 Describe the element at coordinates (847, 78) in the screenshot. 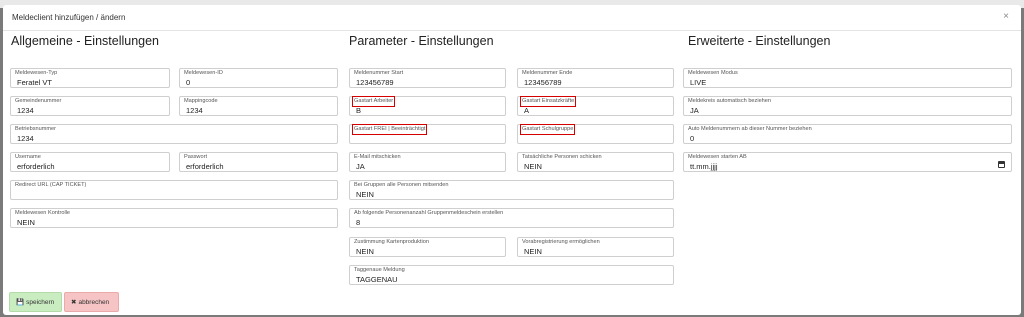

I see `meldewesen-modus-select: Meldewesen Modus LIVE` at that location.